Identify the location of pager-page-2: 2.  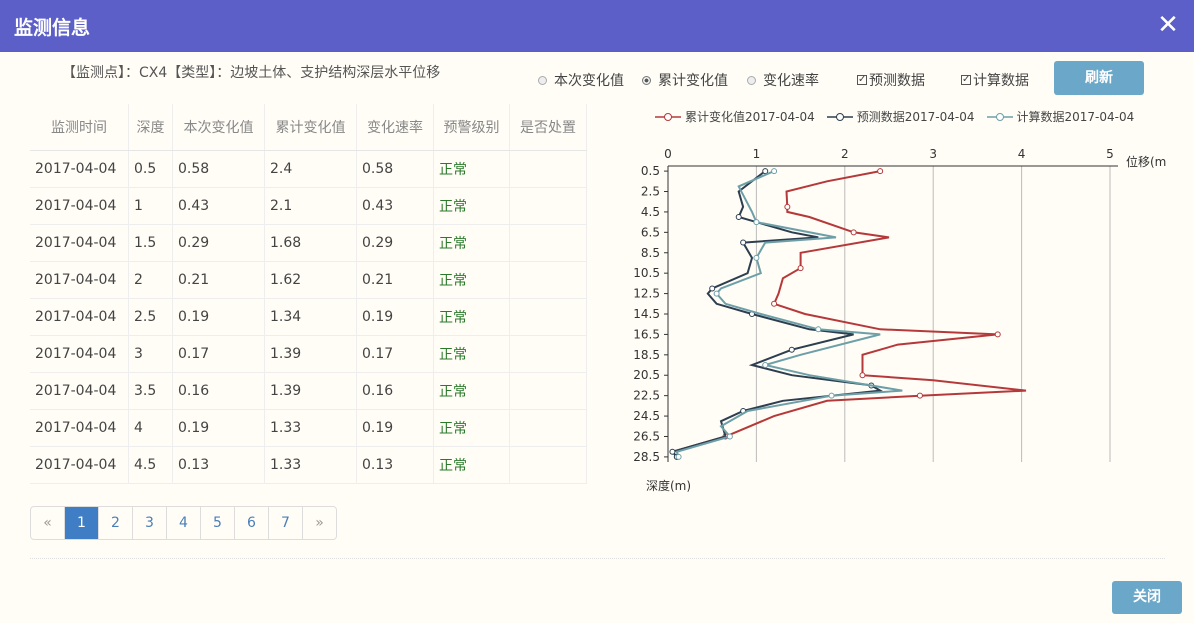
(116, 523).